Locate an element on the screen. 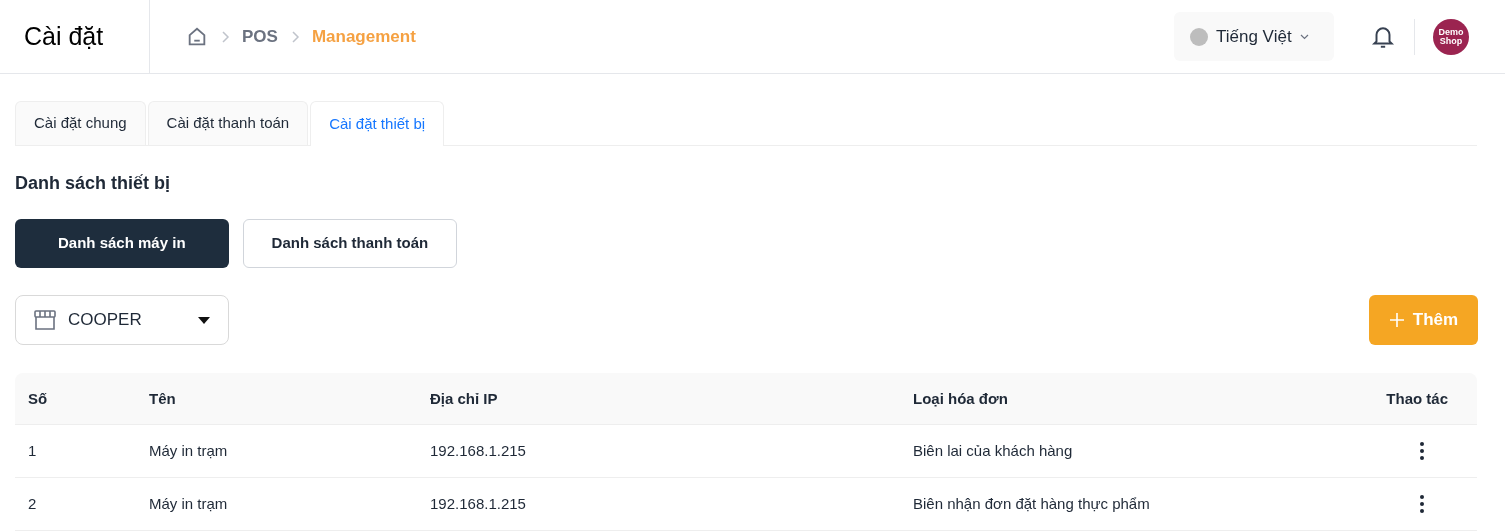 The width and height of the screenshot is (1505, 531). breadcrumb-item: POS is located at coordinates (260, 36).